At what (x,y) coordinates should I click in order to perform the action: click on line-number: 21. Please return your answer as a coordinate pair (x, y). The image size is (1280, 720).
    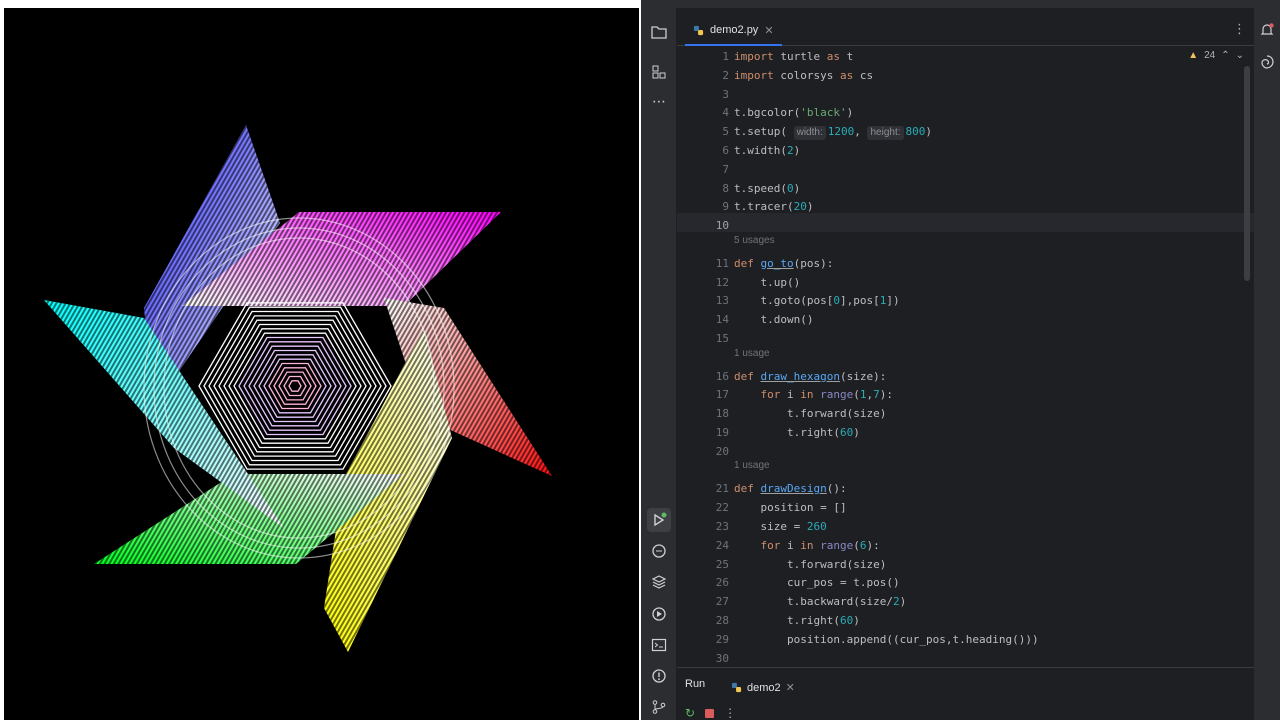
    Looking at the image, I should click on (722, 489).